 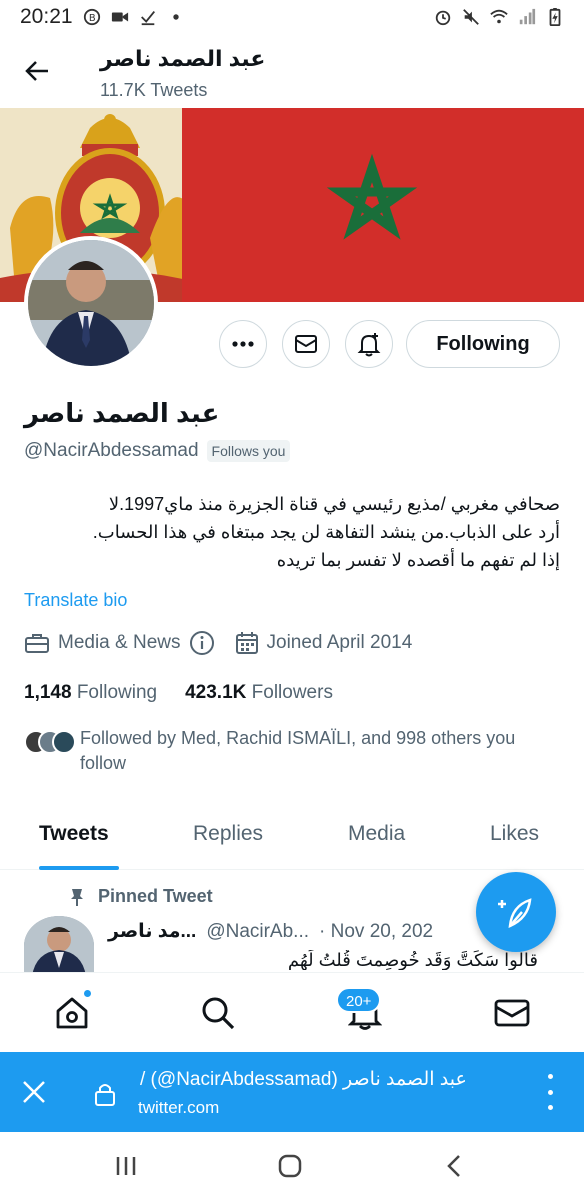 I want to click on profile-meta: Media & News Joined April 2014, so click(x=218, y=643).